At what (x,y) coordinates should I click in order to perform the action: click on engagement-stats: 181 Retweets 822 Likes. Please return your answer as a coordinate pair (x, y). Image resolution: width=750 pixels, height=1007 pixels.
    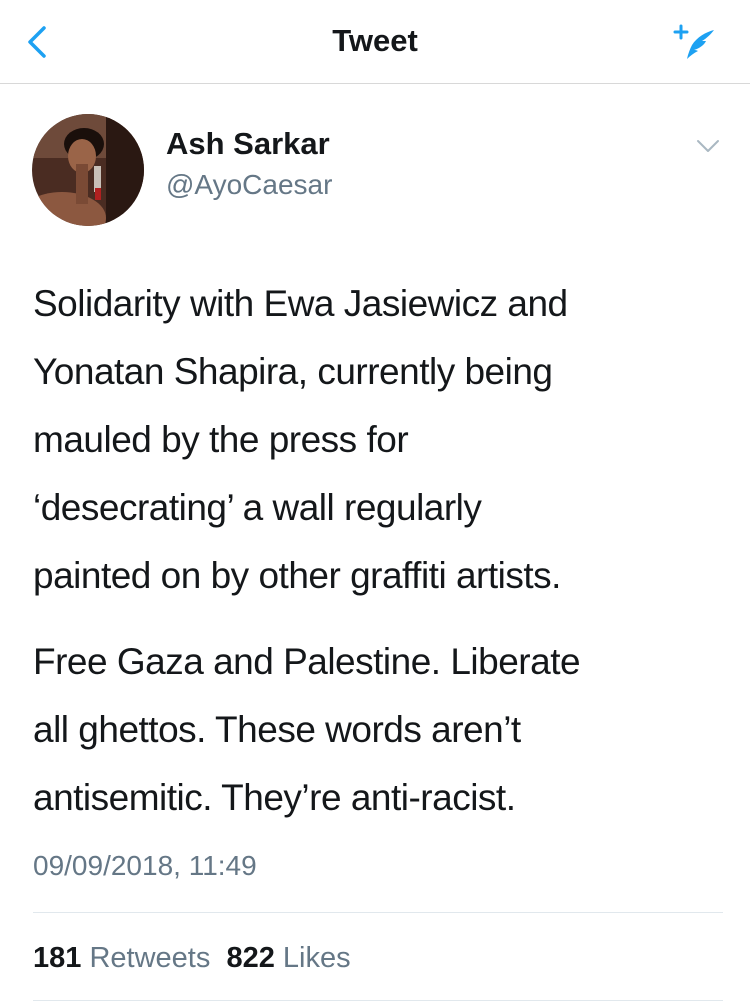
    Looking at the image, I should click on (192, 958).